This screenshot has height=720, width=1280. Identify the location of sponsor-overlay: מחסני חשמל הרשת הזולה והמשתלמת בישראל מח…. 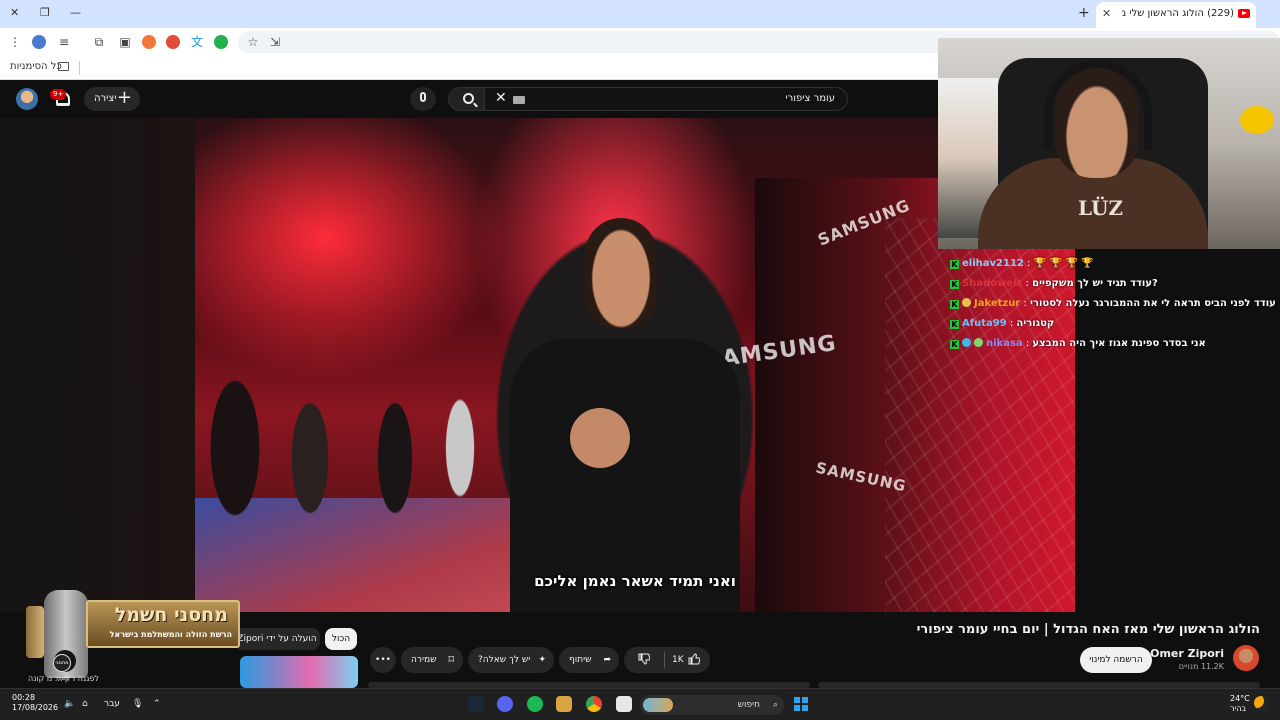
(131, 628).